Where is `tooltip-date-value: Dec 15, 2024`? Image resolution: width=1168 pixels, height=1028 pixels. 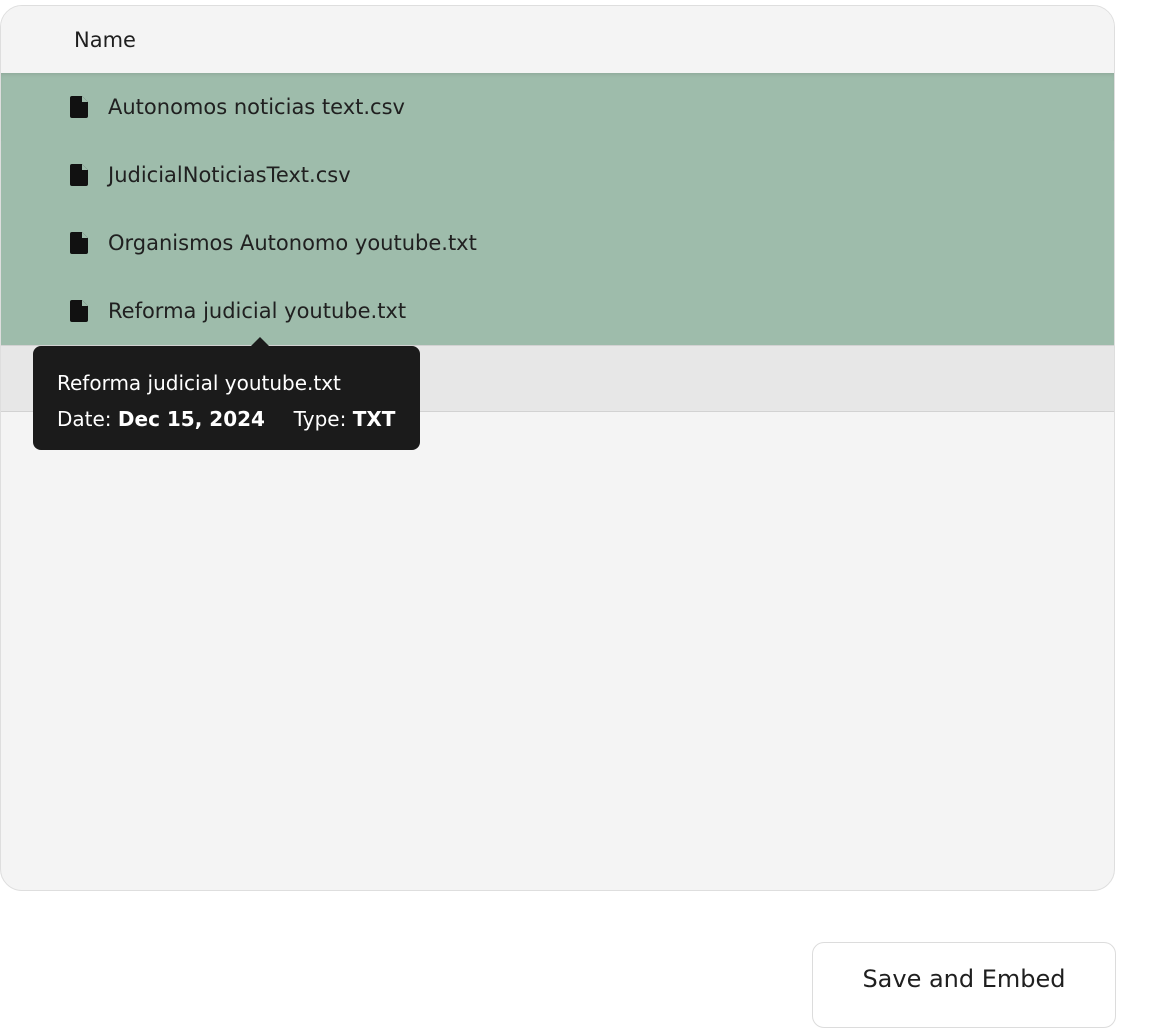
tooltip-date-value: Dec 15, 2024 is located at coordinates (191, 419).